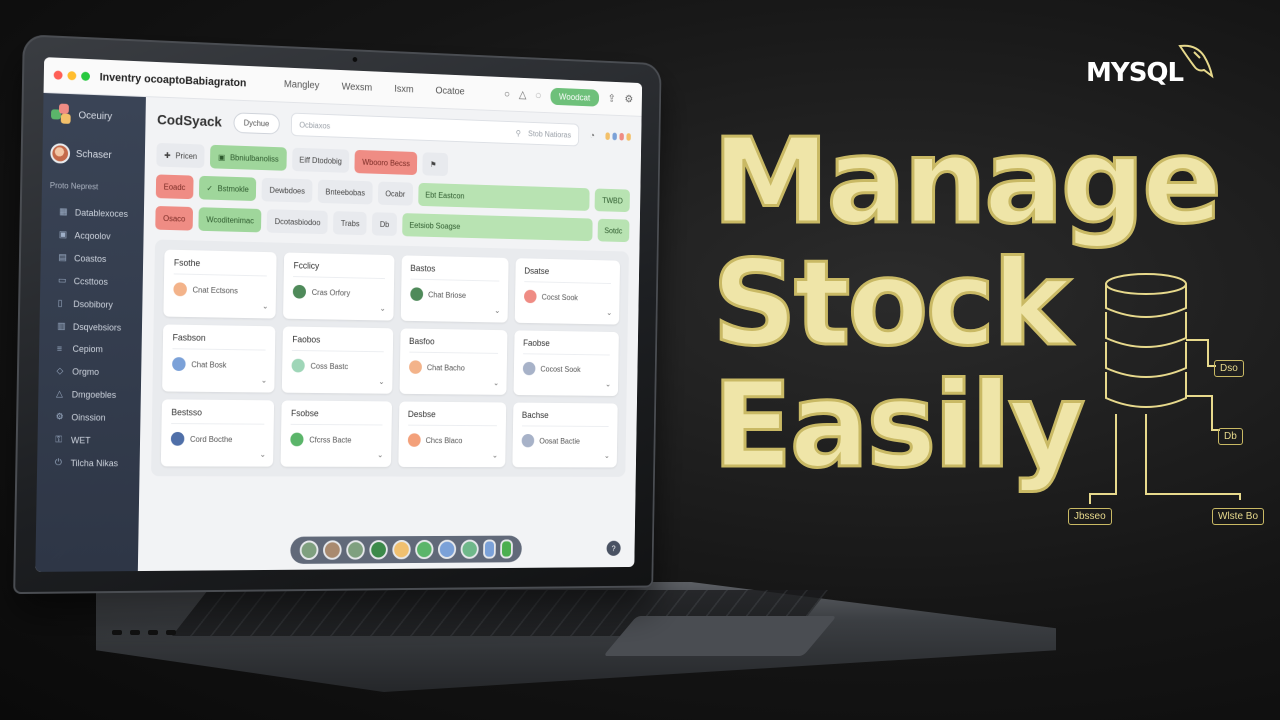 The image size is (1280, 720). I want to click on brand: Oceuiry, so click(94, 115).